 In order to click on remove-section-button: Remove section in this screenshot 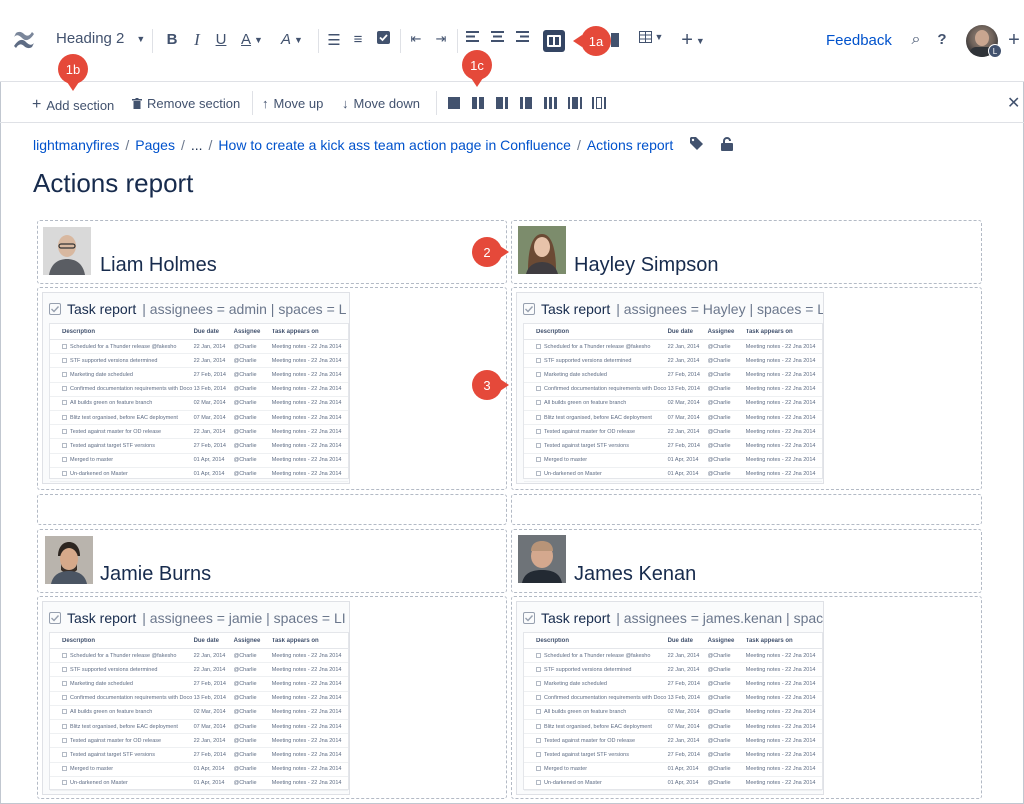, I will do `click(186, 103)`.